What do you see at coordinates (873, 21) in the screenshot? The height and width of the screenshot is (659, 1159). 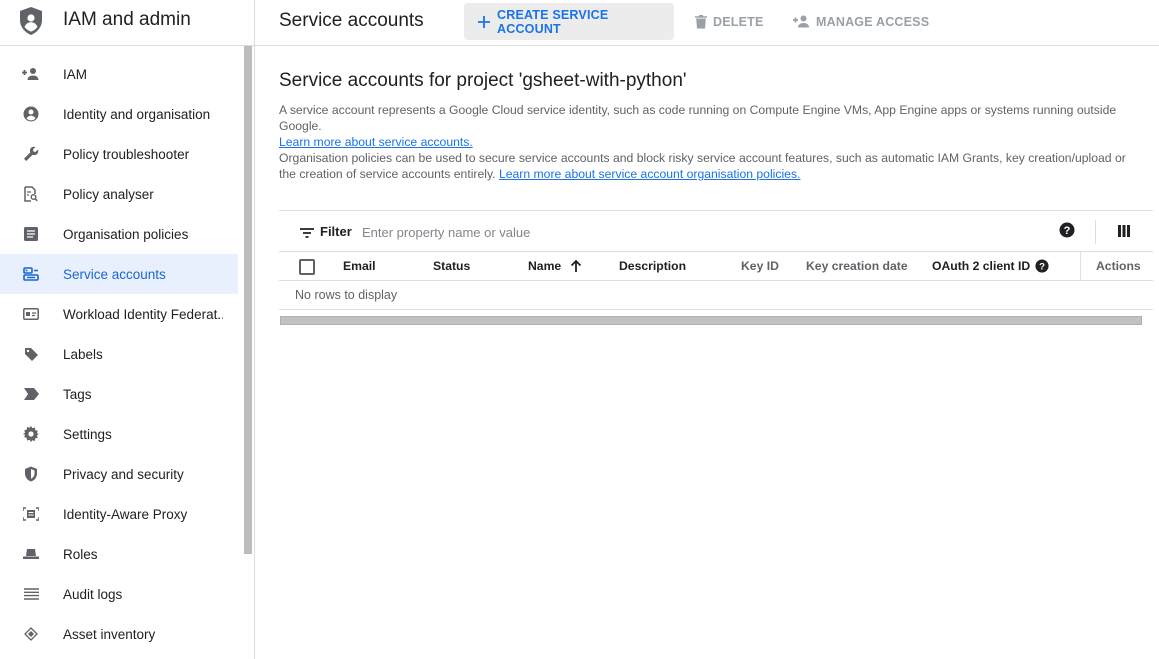 I see `manage-access-label: MANAGE ACCESS` at bounding box center [873, 21].